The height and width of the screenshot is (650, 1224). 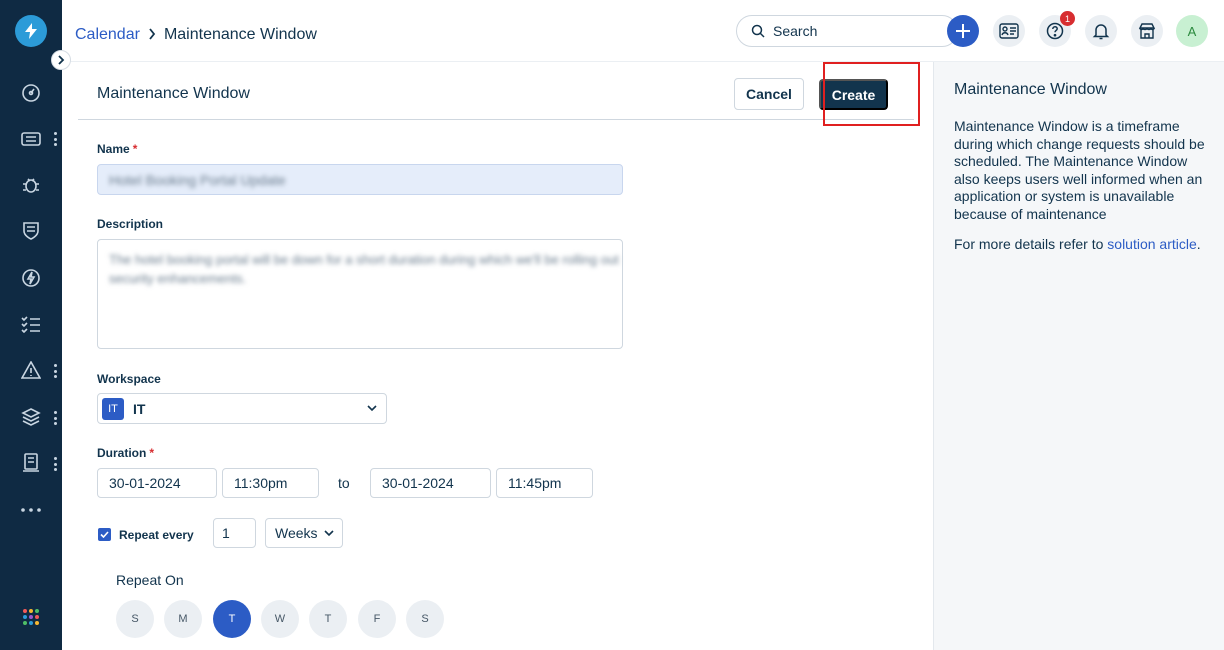 I want to click on contact-card-icon, so click(x=1009, y=31).